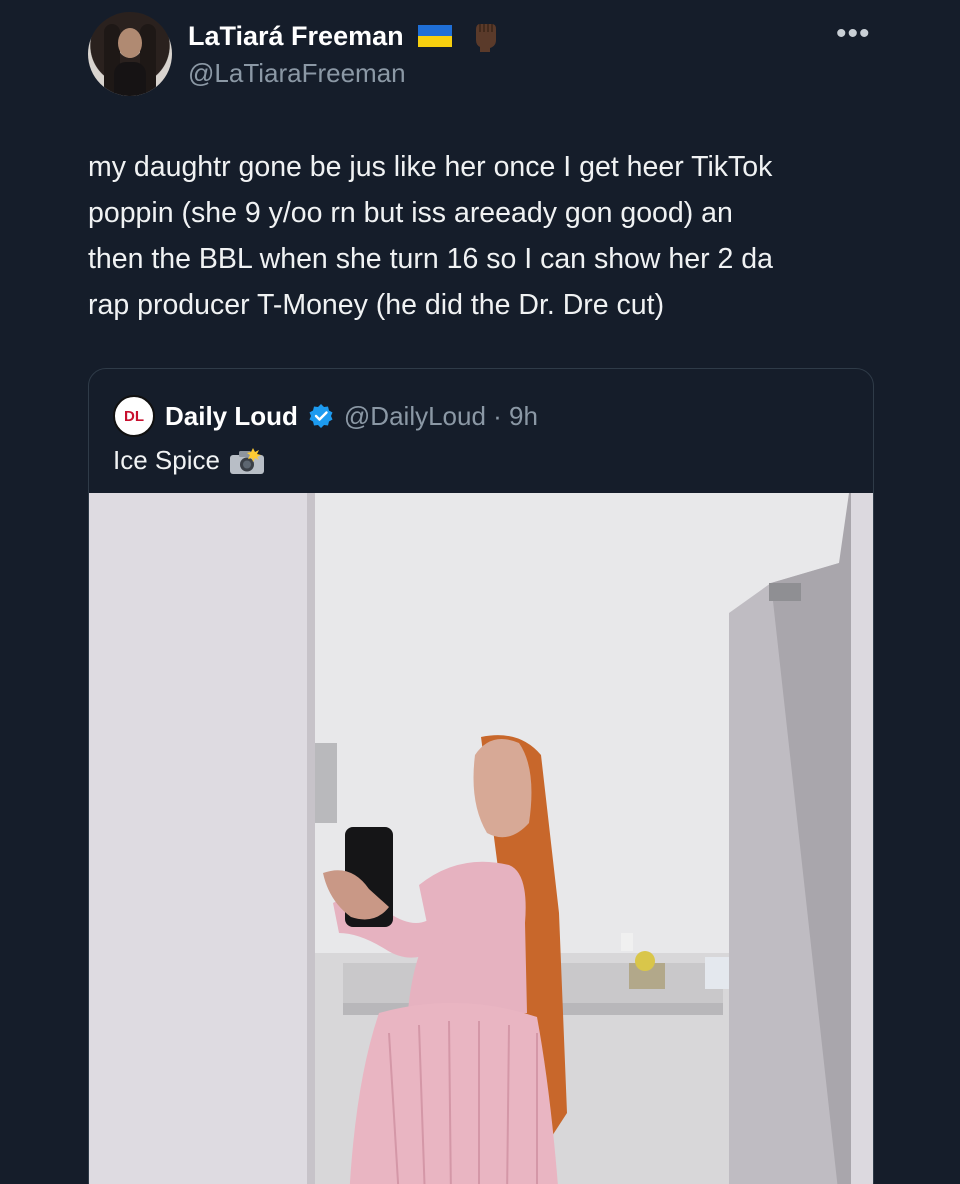  Describe the element at coordinates (246, 460) in the screenshot. I see `camera-flash-icon` at that location.